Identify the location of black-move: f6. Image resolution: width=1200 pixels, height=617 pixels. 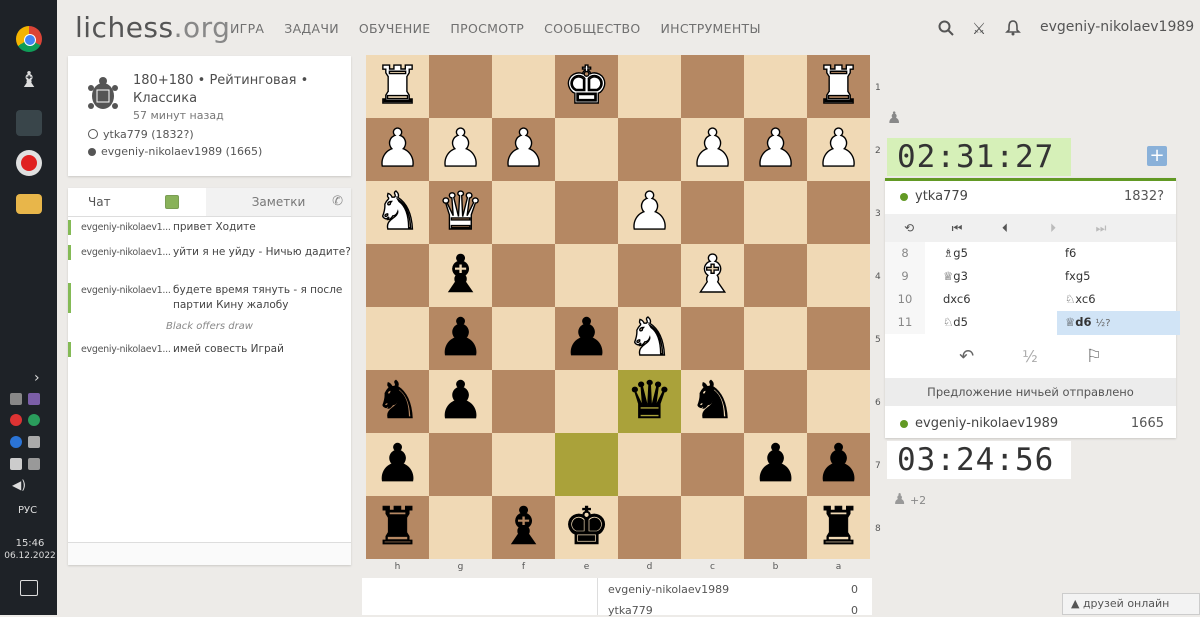
(1118, 253).